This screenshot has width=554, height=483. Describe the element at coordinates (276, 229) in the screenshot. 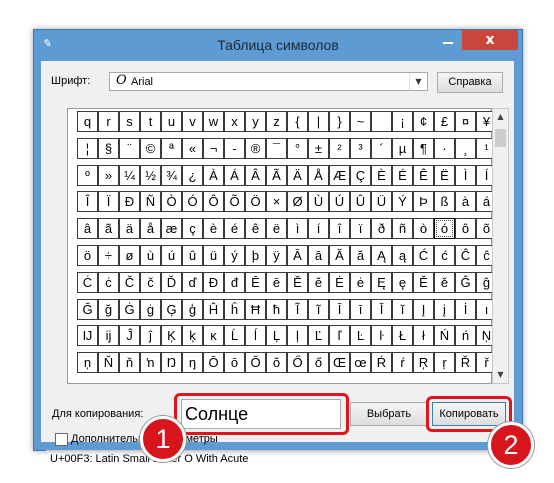

I see `symbol-cell: ë` at that location.